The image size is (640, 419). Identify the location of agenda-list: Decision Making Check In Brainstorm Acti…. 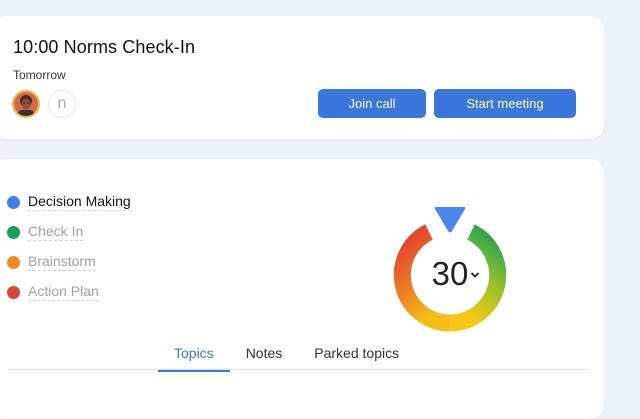
(69, 247).